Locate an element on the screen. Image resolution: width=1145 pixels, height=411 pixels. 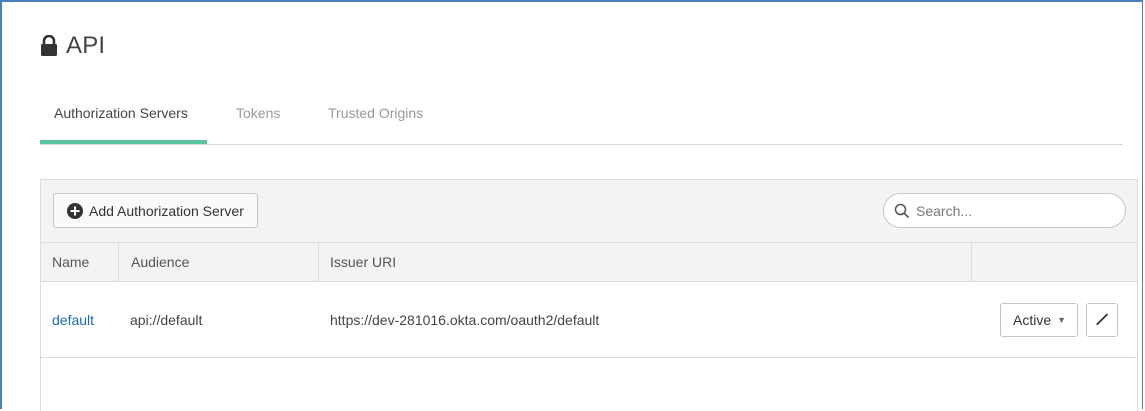
cell-name: default is located at coordinates (80, 320).